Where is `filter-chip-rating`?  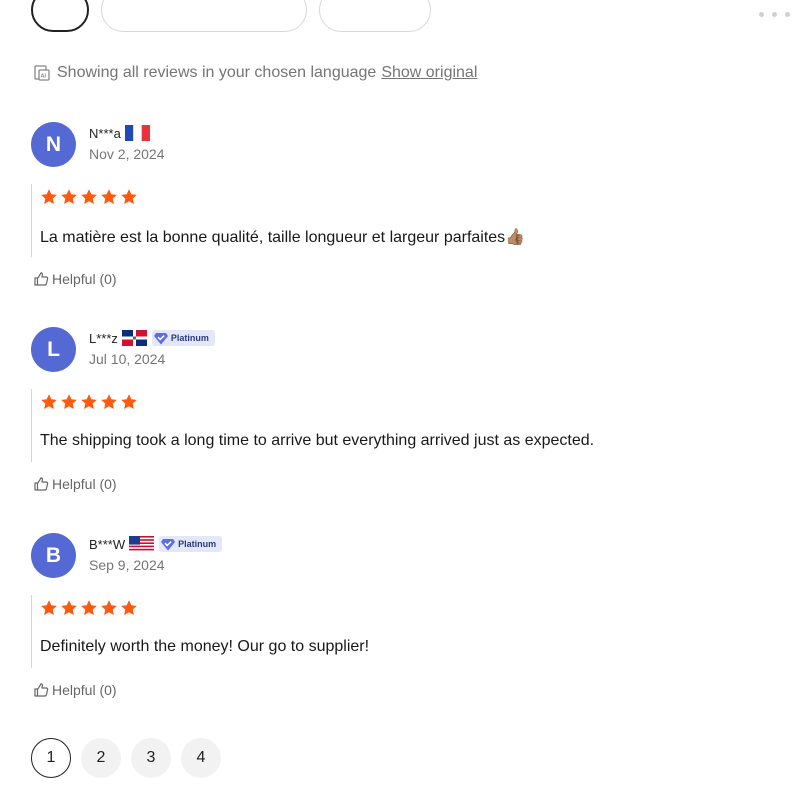 filter-chip-rating is located at coordinates (375, 16).